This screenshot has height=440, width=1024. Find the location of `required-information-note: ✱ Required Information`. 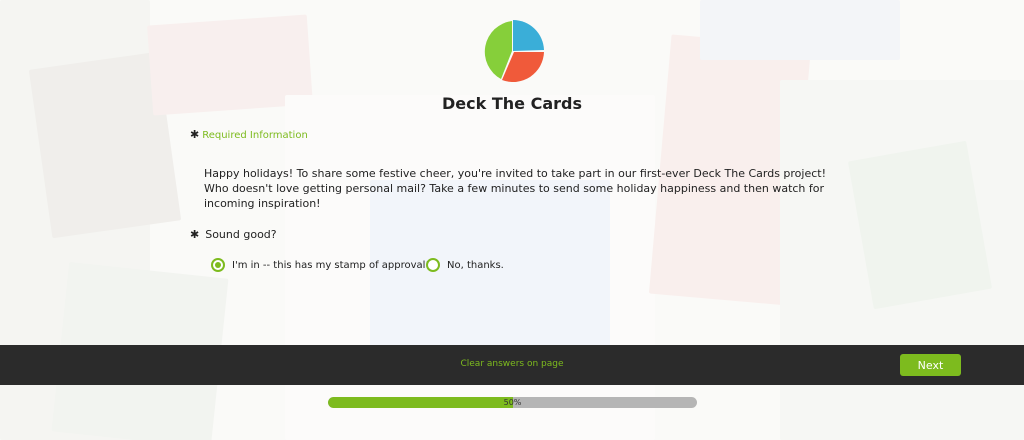

required-information-note: ✱ Required Information is located at coordinates (249, 134).